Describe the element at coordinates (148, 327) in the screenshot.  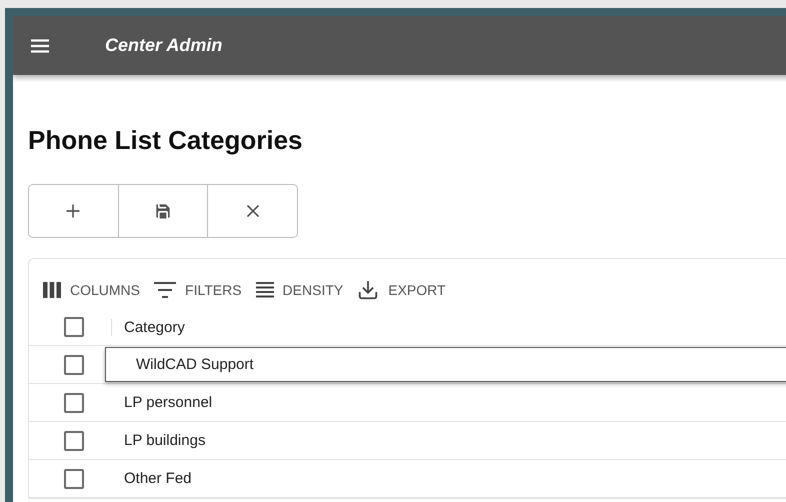
I see `column-header: Category` at that location.